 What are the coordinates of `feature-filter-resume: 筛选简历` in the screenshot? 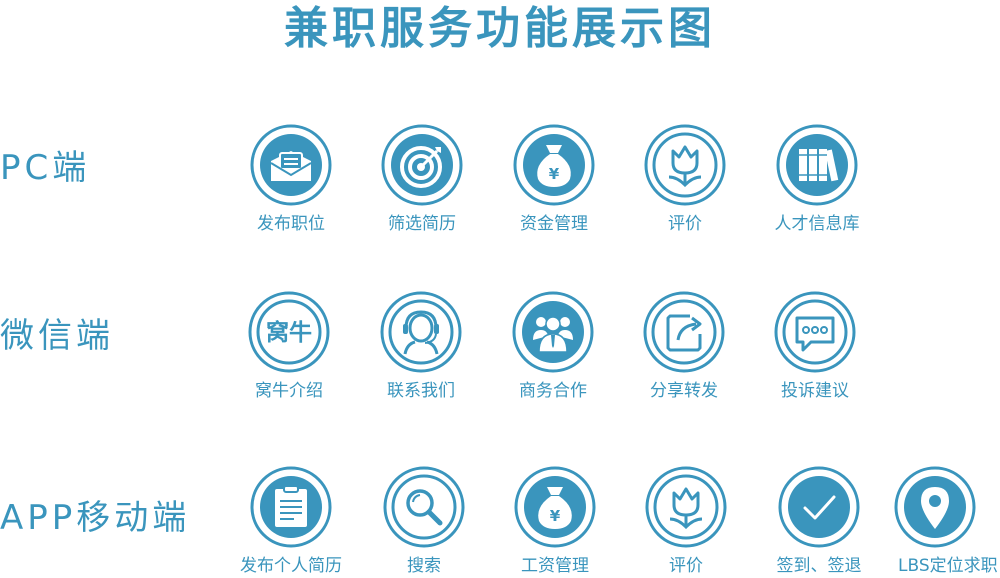 It's located at (422, 178).